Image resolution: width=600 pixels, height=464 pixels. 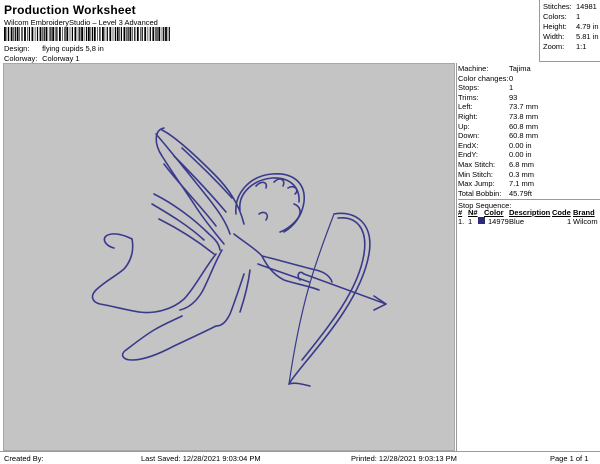 I want to click on detail-row: Total Bobbin: 45.79ft, so click(x=528, y=194).